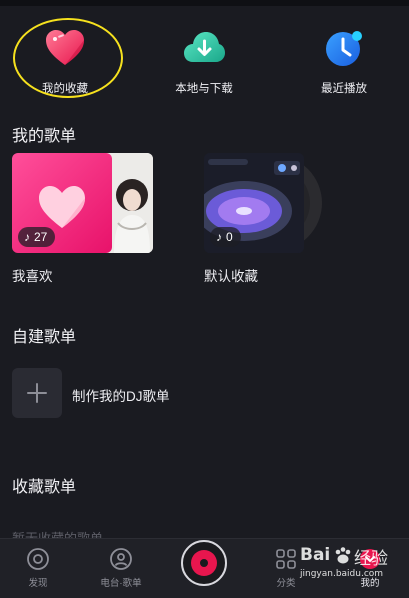  What do you see at coordinates (342, 574) in the screenshot?
I see `watermark-url: jingyan.baidu.com` at bounding box center [342, 574].